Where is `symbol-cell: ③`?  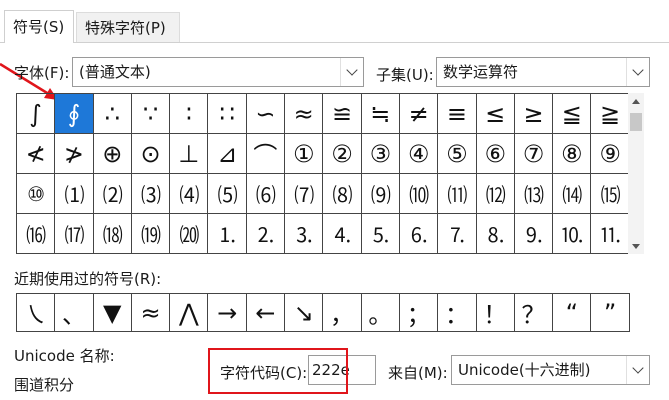
symbol-cell: ③ is located at coordinates (380, 154).